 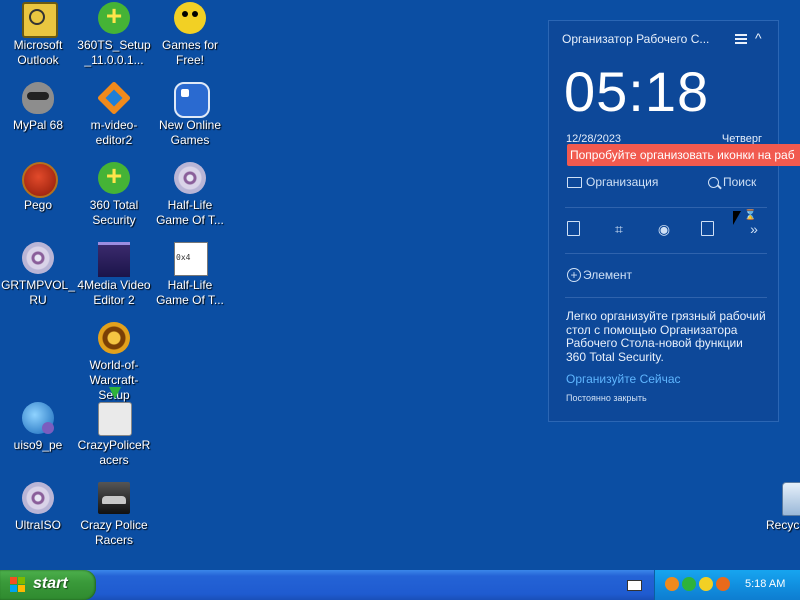 I want to click on organize-tip-banner: Попробуйте организовать иконки на раб, so click(x=683, y=155).